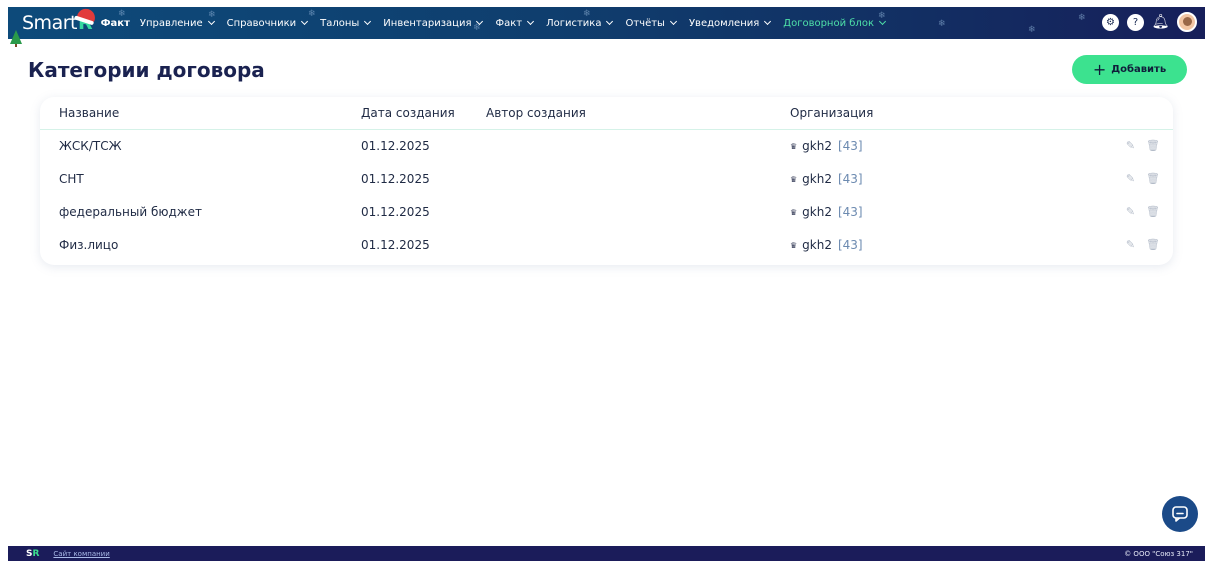 Image resolution: width=1213 pixels, height=561 pixels. Describe the element at coordinates (36, 553) in the screenshot. I see `footer-logo-r: R` at that location.